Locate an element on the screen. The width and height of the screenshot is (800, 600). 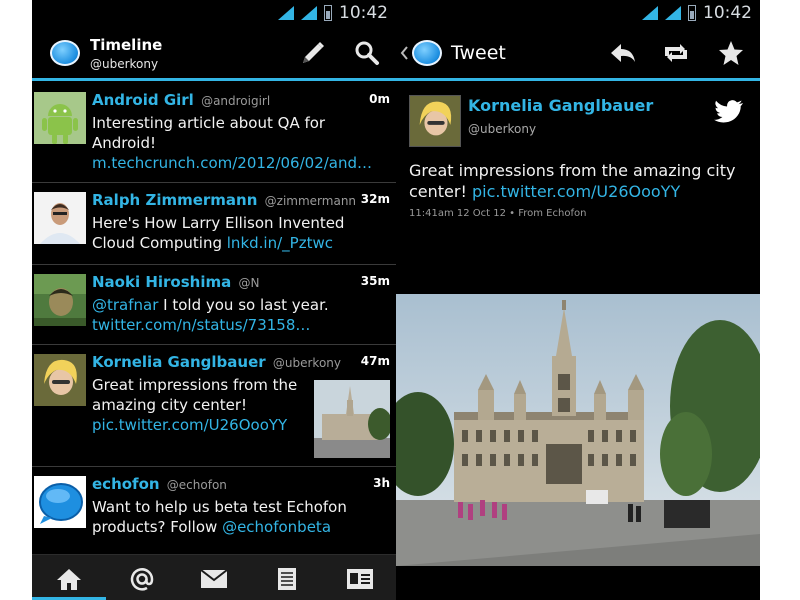
tweet-author: Android Girl @androigirl is located at coordinates (181, 100).